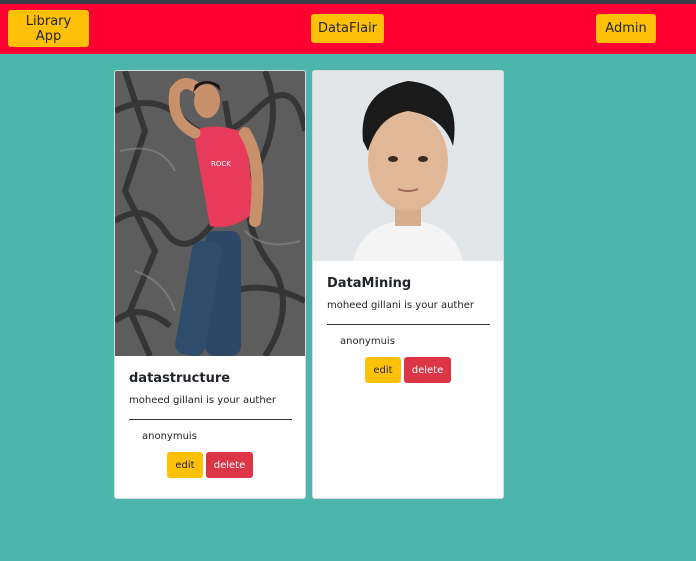  I want to click on dataflair-button: DataFlair, so click(347, 28).